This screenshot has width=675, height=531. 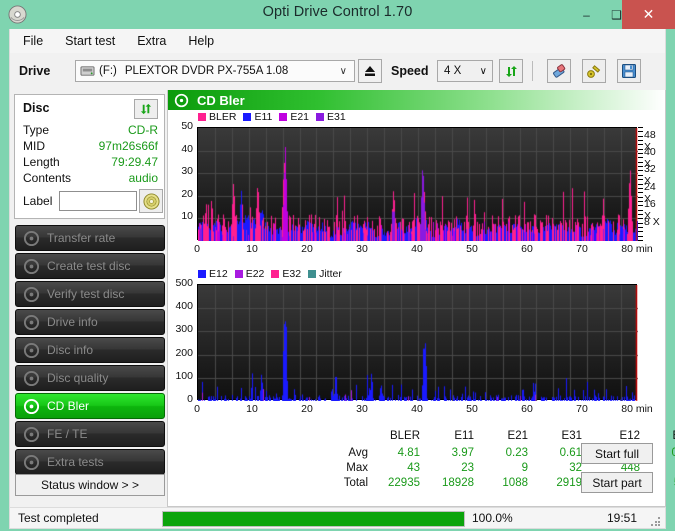 I want to click on stats-cell: 4.81, so click(x=408, y=453).